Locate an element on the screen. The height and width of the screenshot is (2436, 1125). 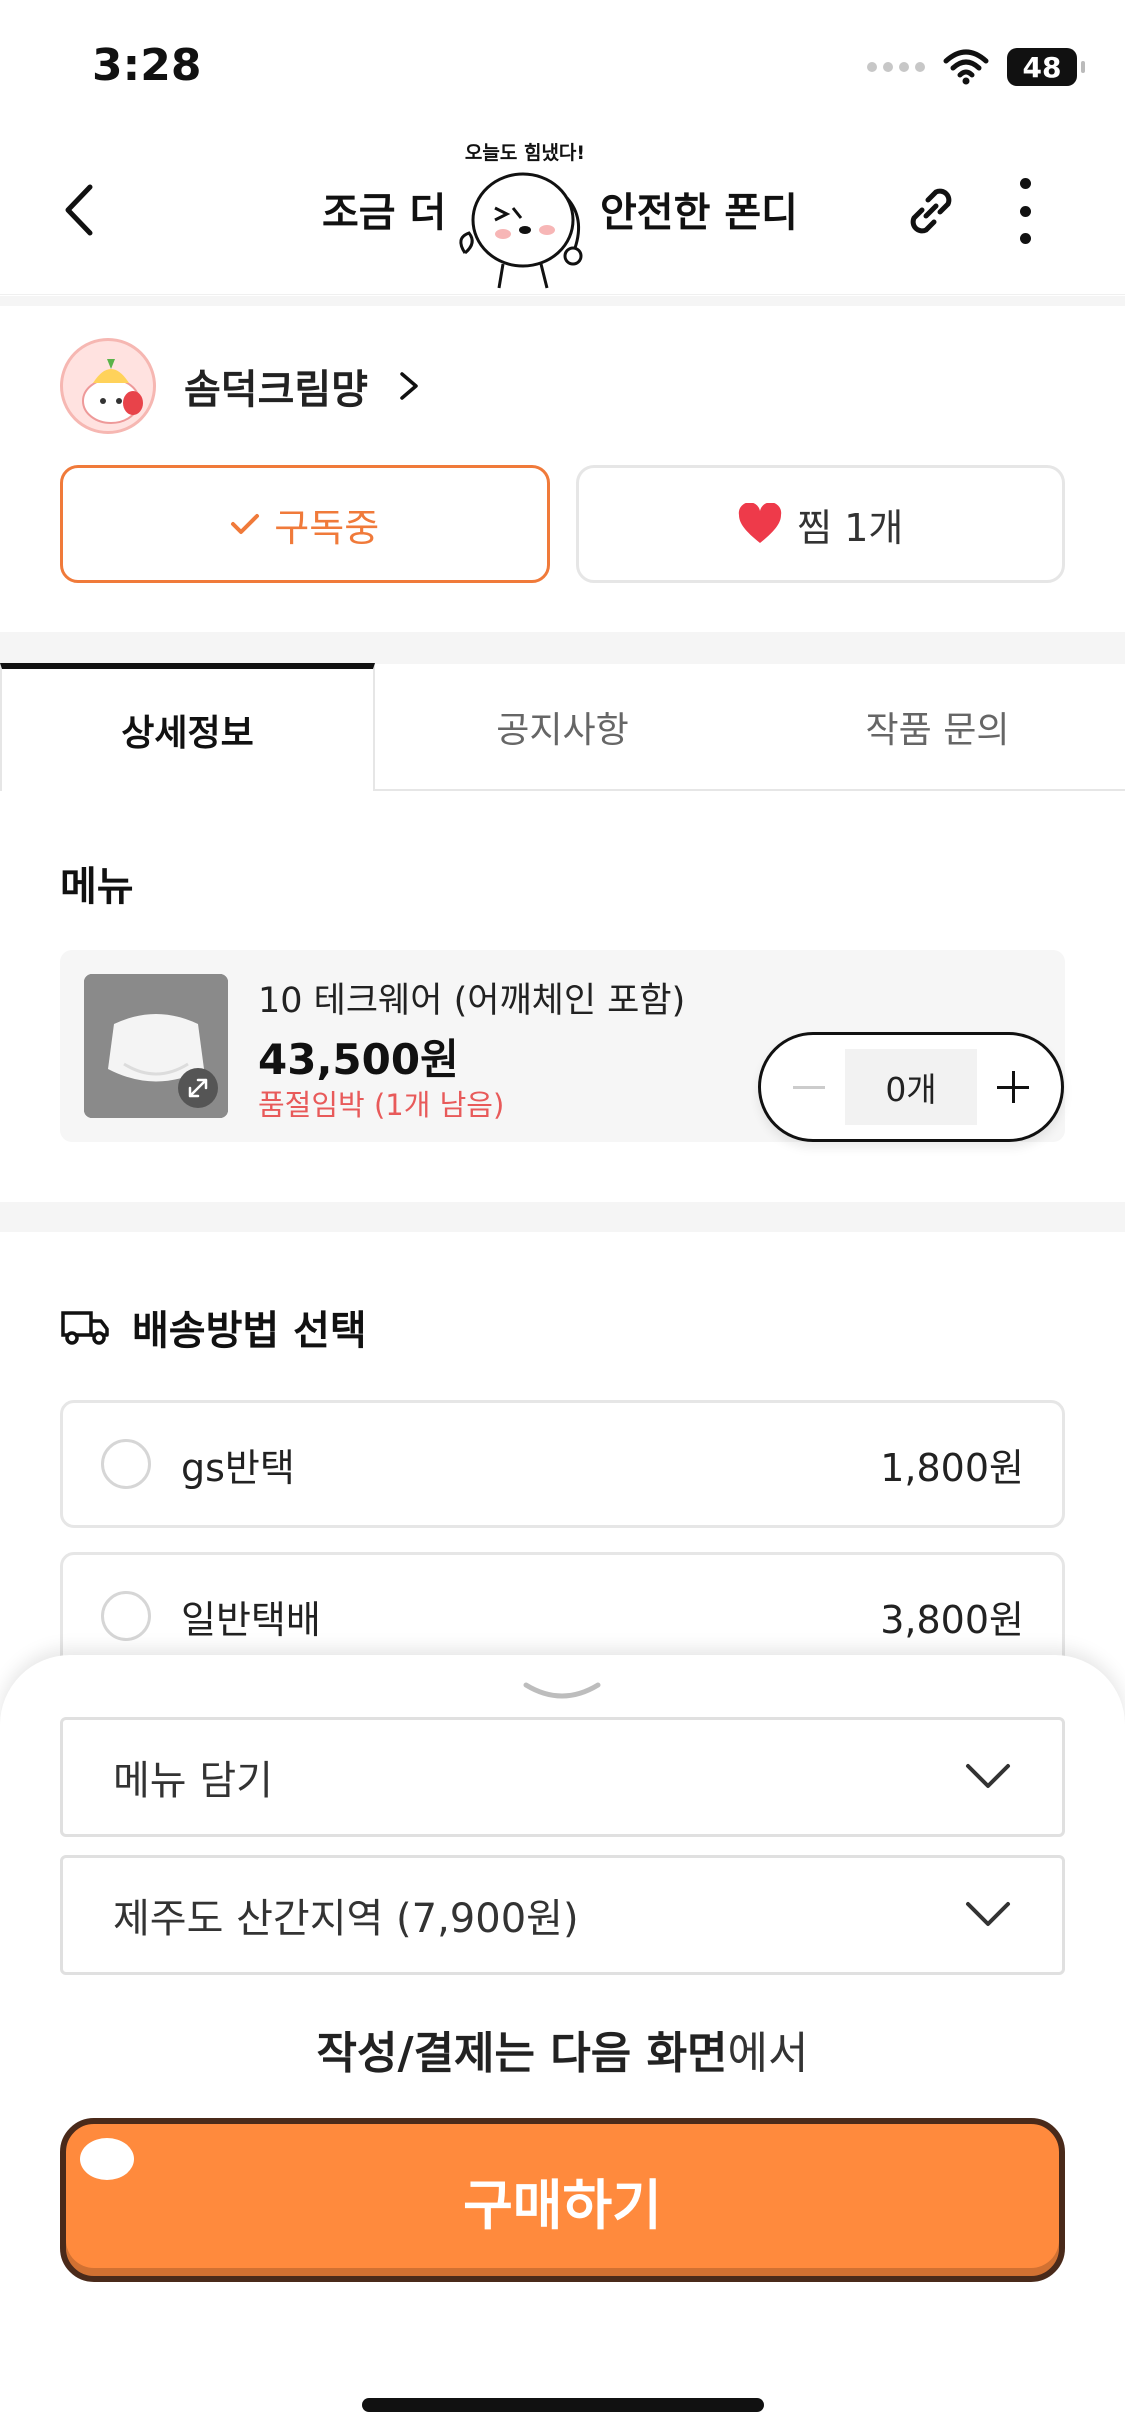
button-gloss is located at coordinates (107, 2159).